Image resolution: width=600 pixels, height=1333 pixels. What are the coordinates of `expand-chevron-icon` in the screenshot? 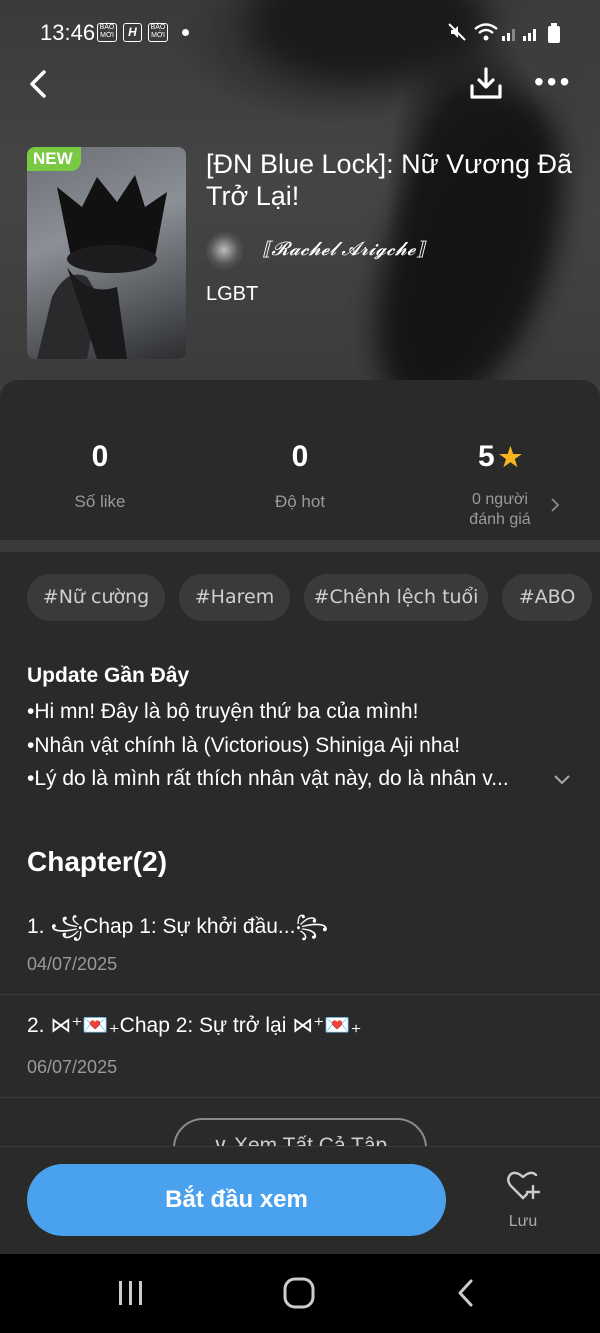 It's located at (562, 779).